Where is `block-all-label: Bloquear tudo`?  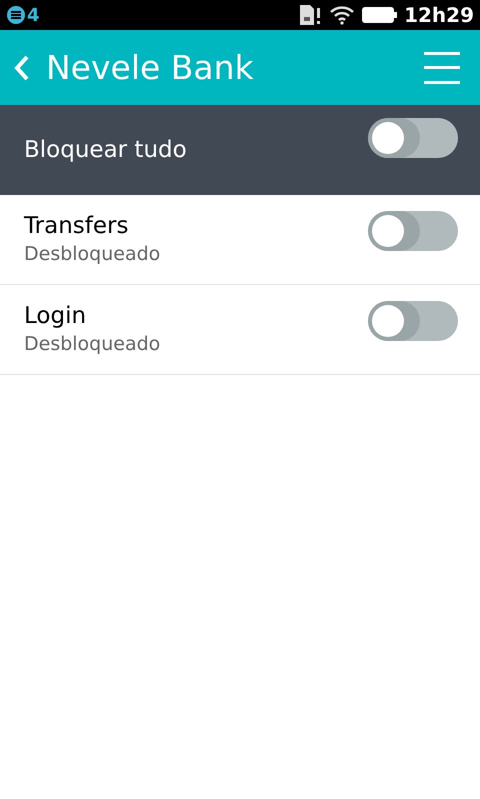
block-all-label: Bloquear tudo is located at coordinates (106, 150).